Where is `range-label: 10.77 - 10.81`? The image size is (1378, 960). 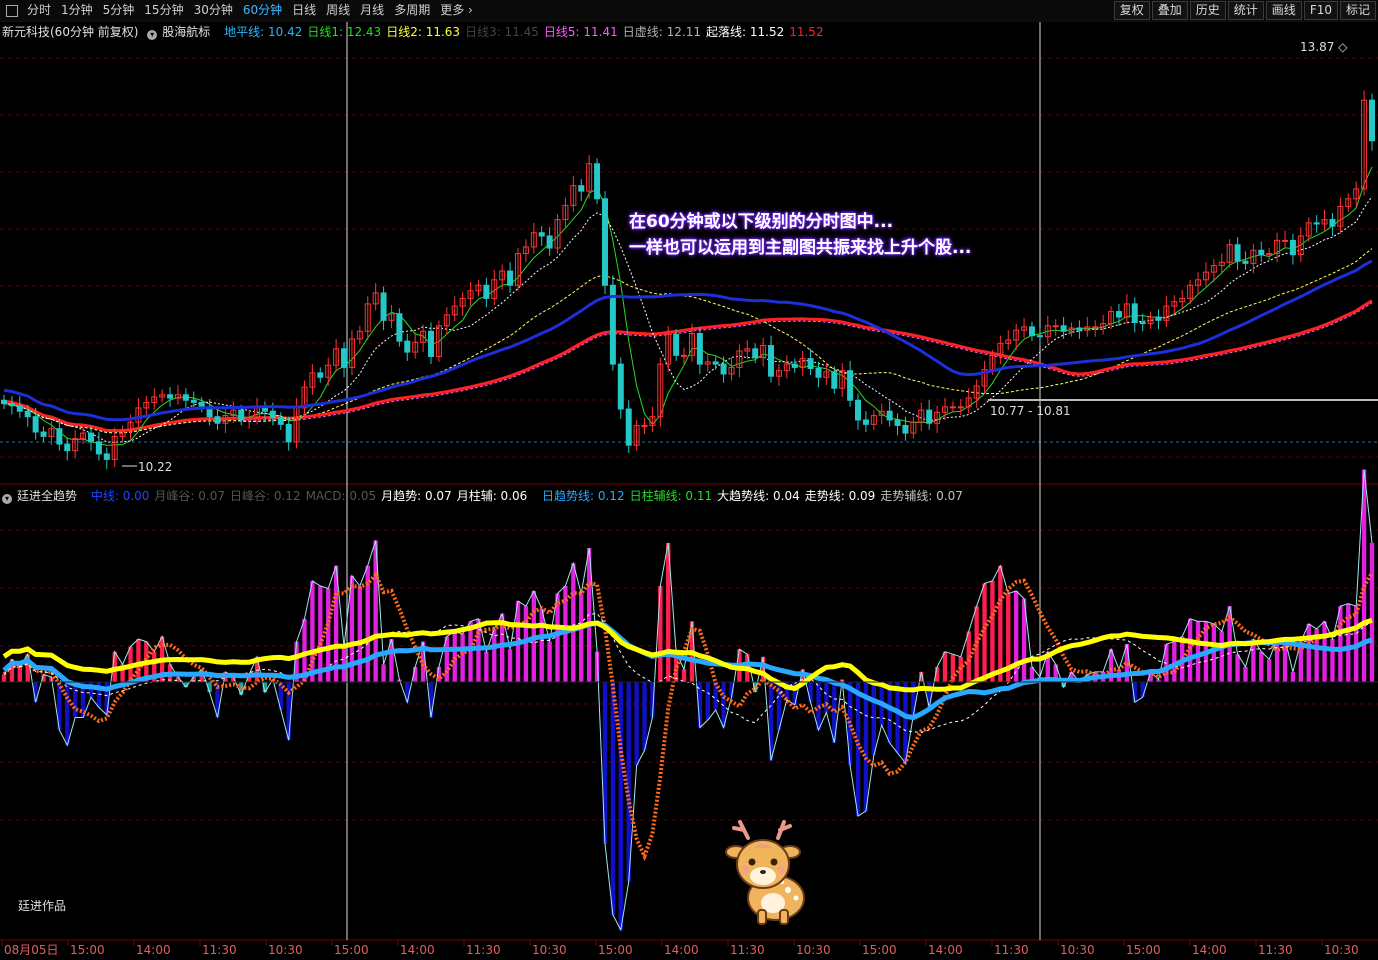
range-label: 10.77 - 10.81 is located at coordinates (1030, 411).